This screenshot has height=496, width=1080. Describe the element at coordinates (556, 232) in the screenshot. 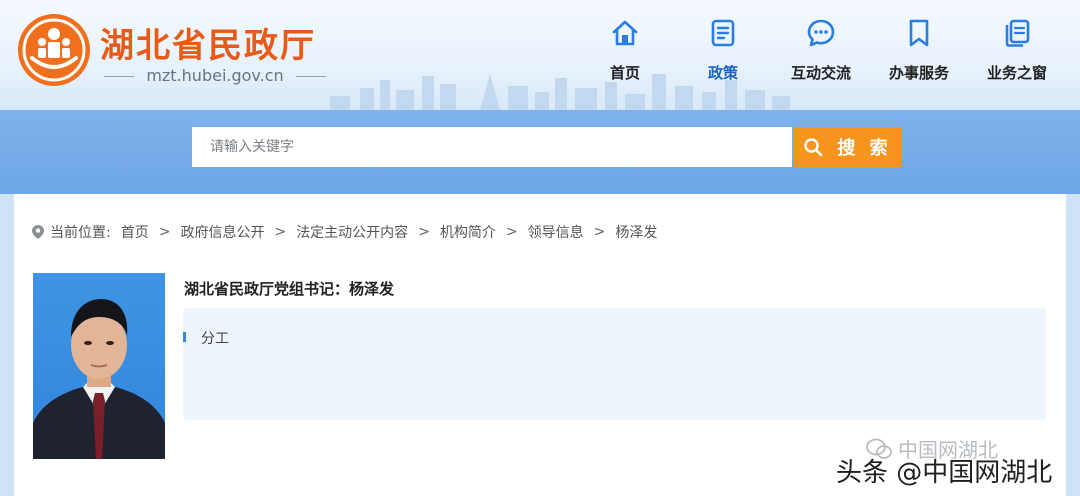

I see `breadcrumb-item-leaders: 领导信息` at that location.